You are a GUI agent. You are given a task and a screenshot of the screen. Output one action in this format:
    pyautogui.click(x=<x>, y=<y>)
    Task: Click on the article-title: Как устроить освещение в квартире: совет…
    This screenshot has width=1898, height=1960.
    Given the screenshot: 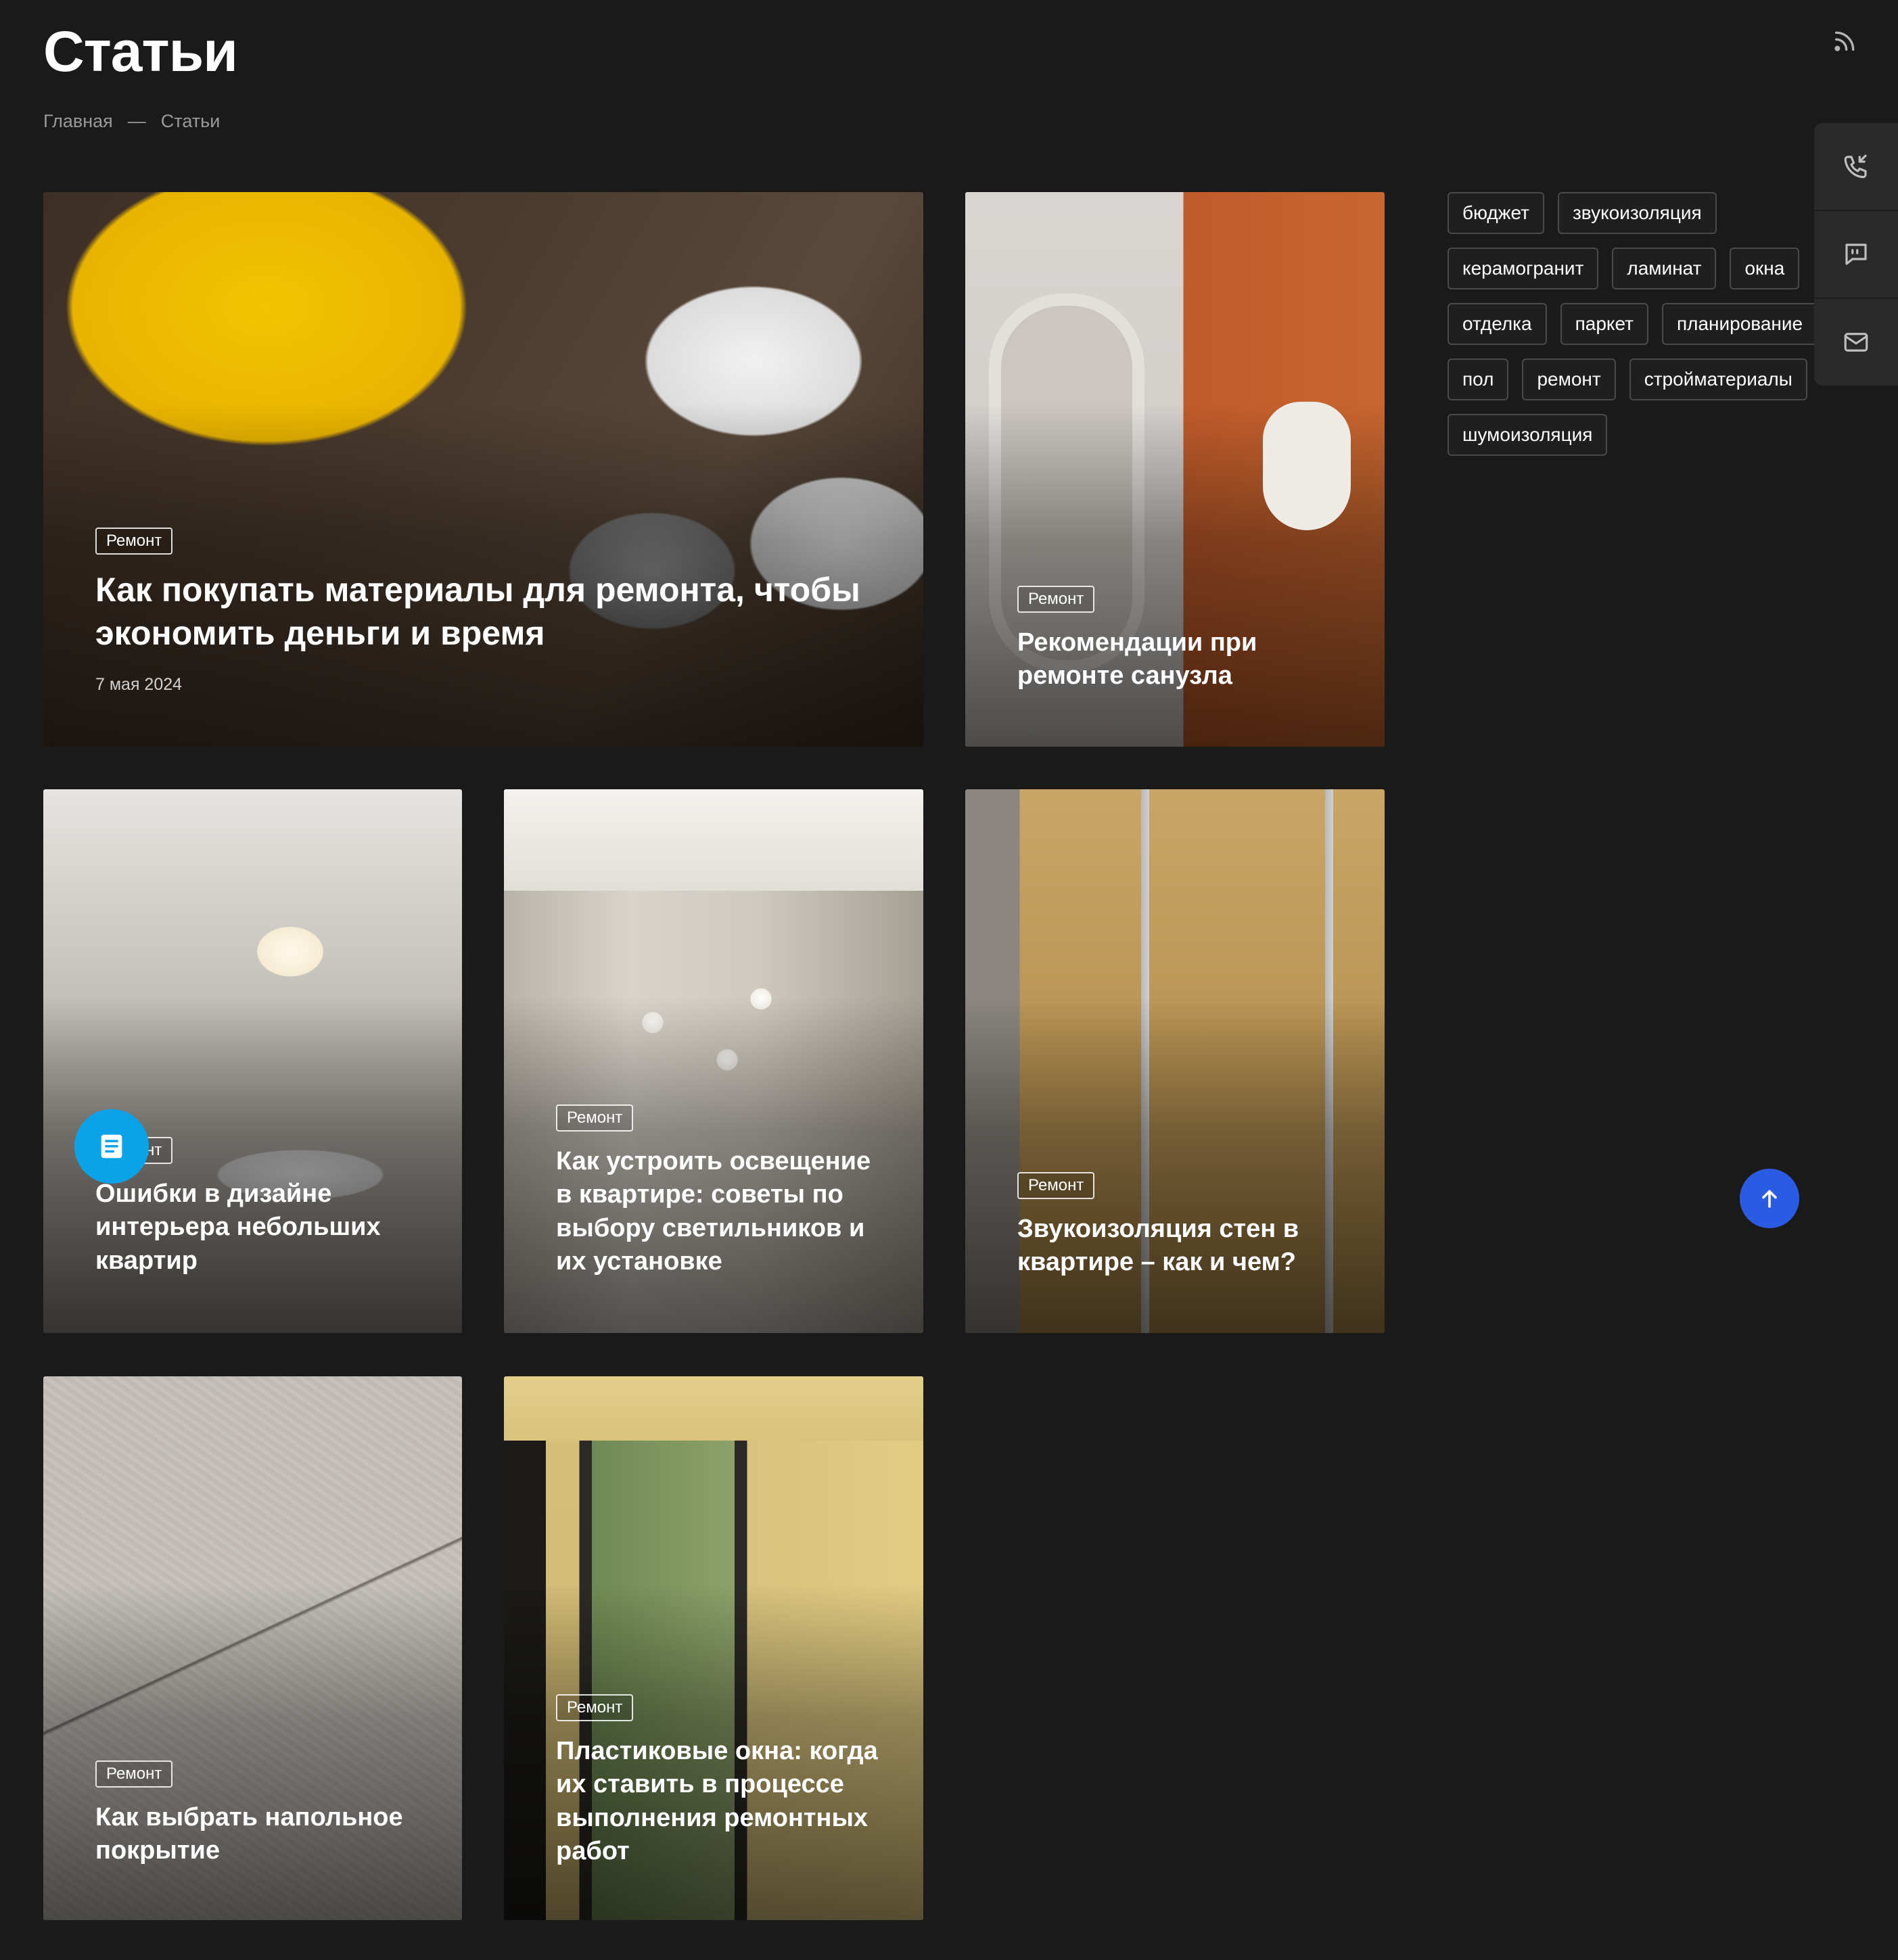 What is the action you would take?
    pyautogui.click(x=719, y=1212)
    